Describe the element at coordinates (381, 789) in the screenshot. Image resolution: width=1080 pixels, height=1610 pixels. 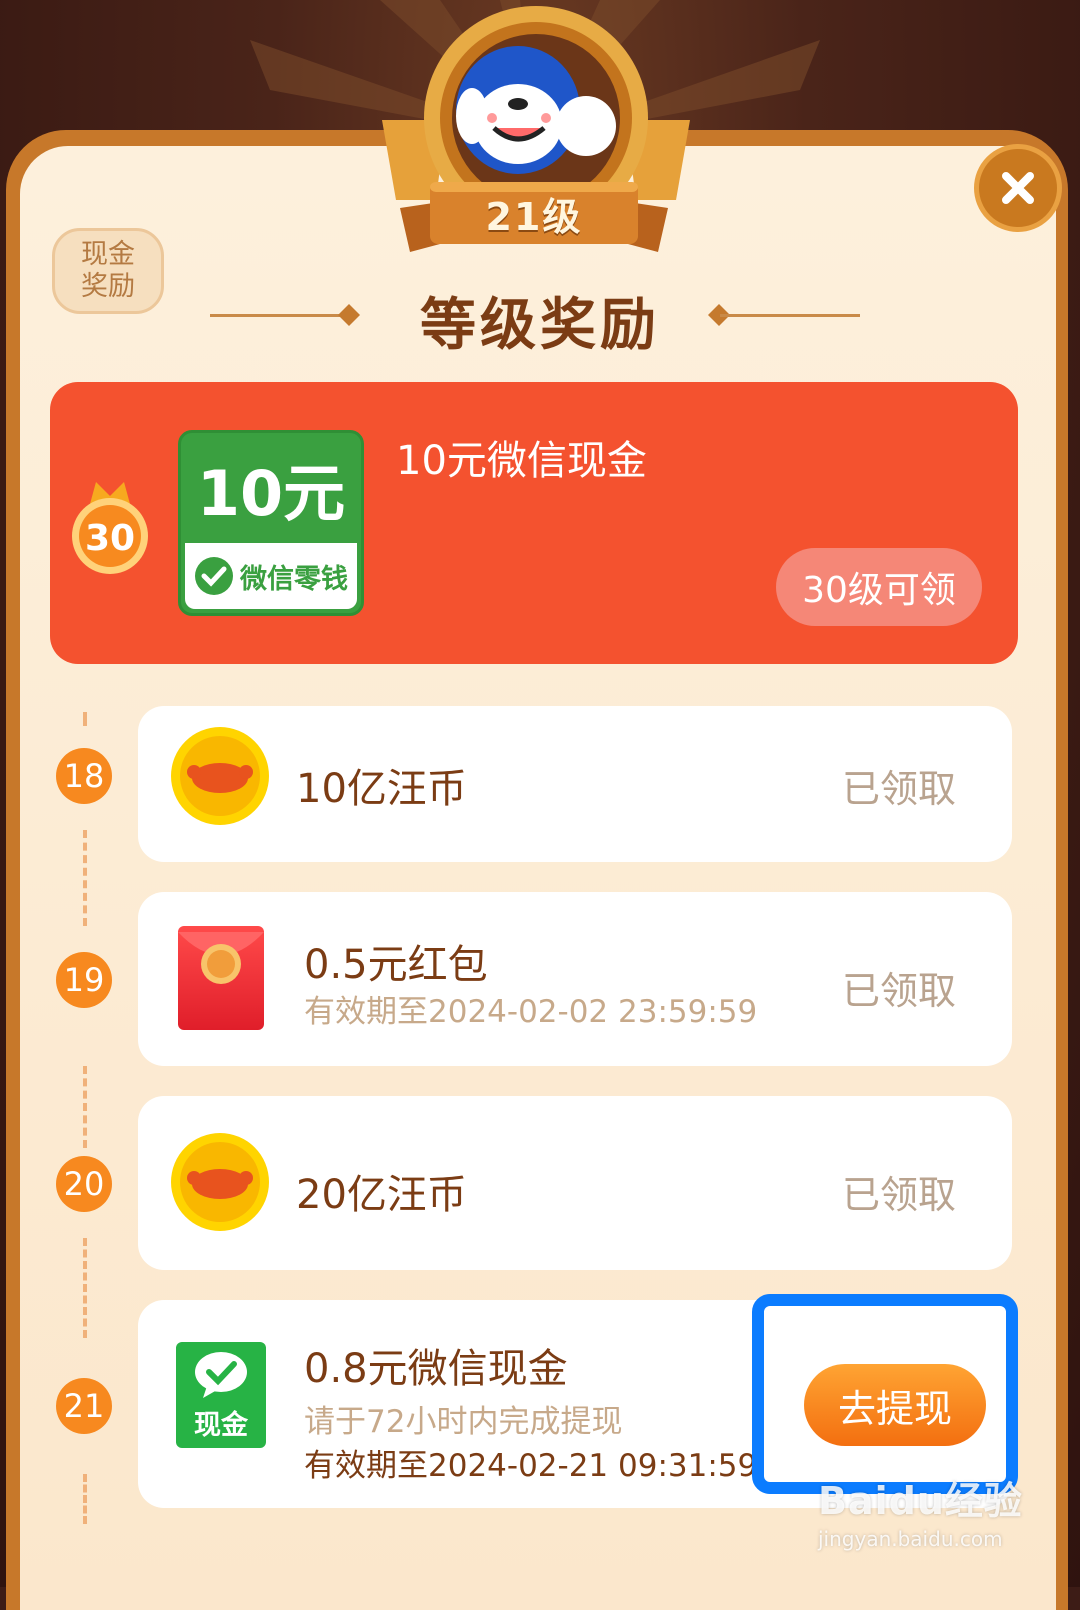
I see `reward-title: 10亿汪币` at that location.